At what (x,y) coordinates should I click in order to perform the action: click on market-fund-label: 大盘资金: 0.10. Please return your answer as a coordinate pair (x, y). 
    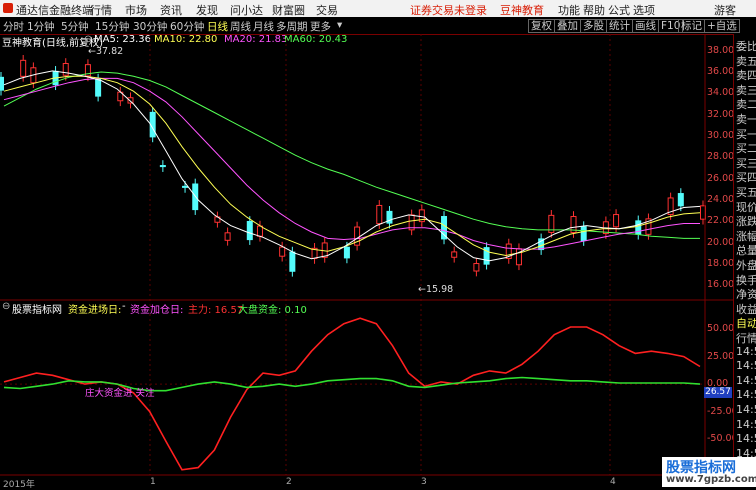
    Looking at the image, I should click on (272, 310).